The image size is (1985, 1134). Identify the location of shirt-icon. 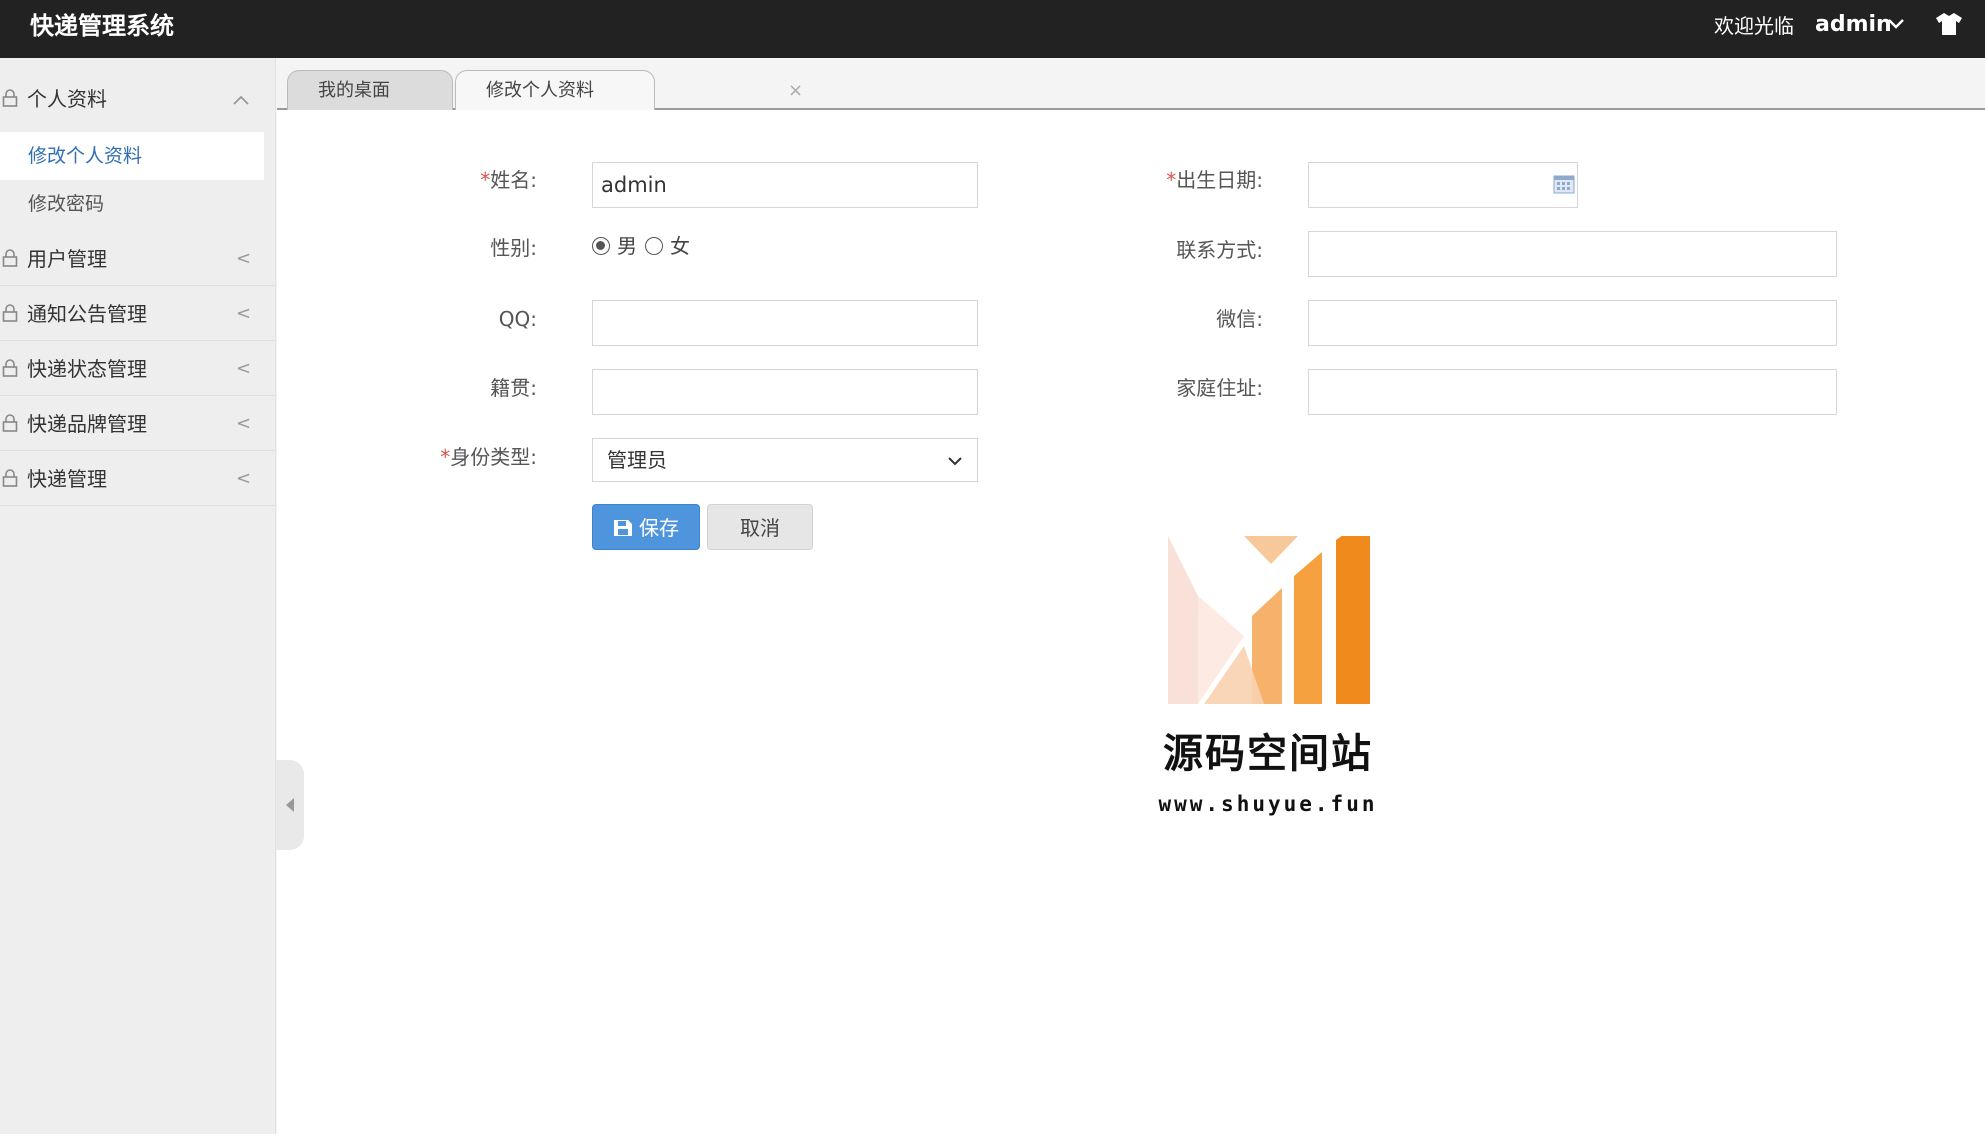
(1949, 24).